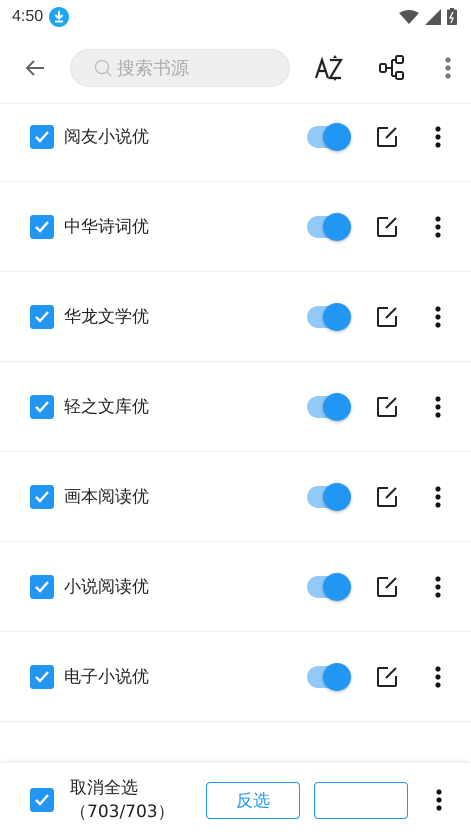 This screenshot has height=837, width=471. What do you see at coordinates (28, 17) in the screenshot?
I see `status-time: 4:50` at bounding box center [28, 17].